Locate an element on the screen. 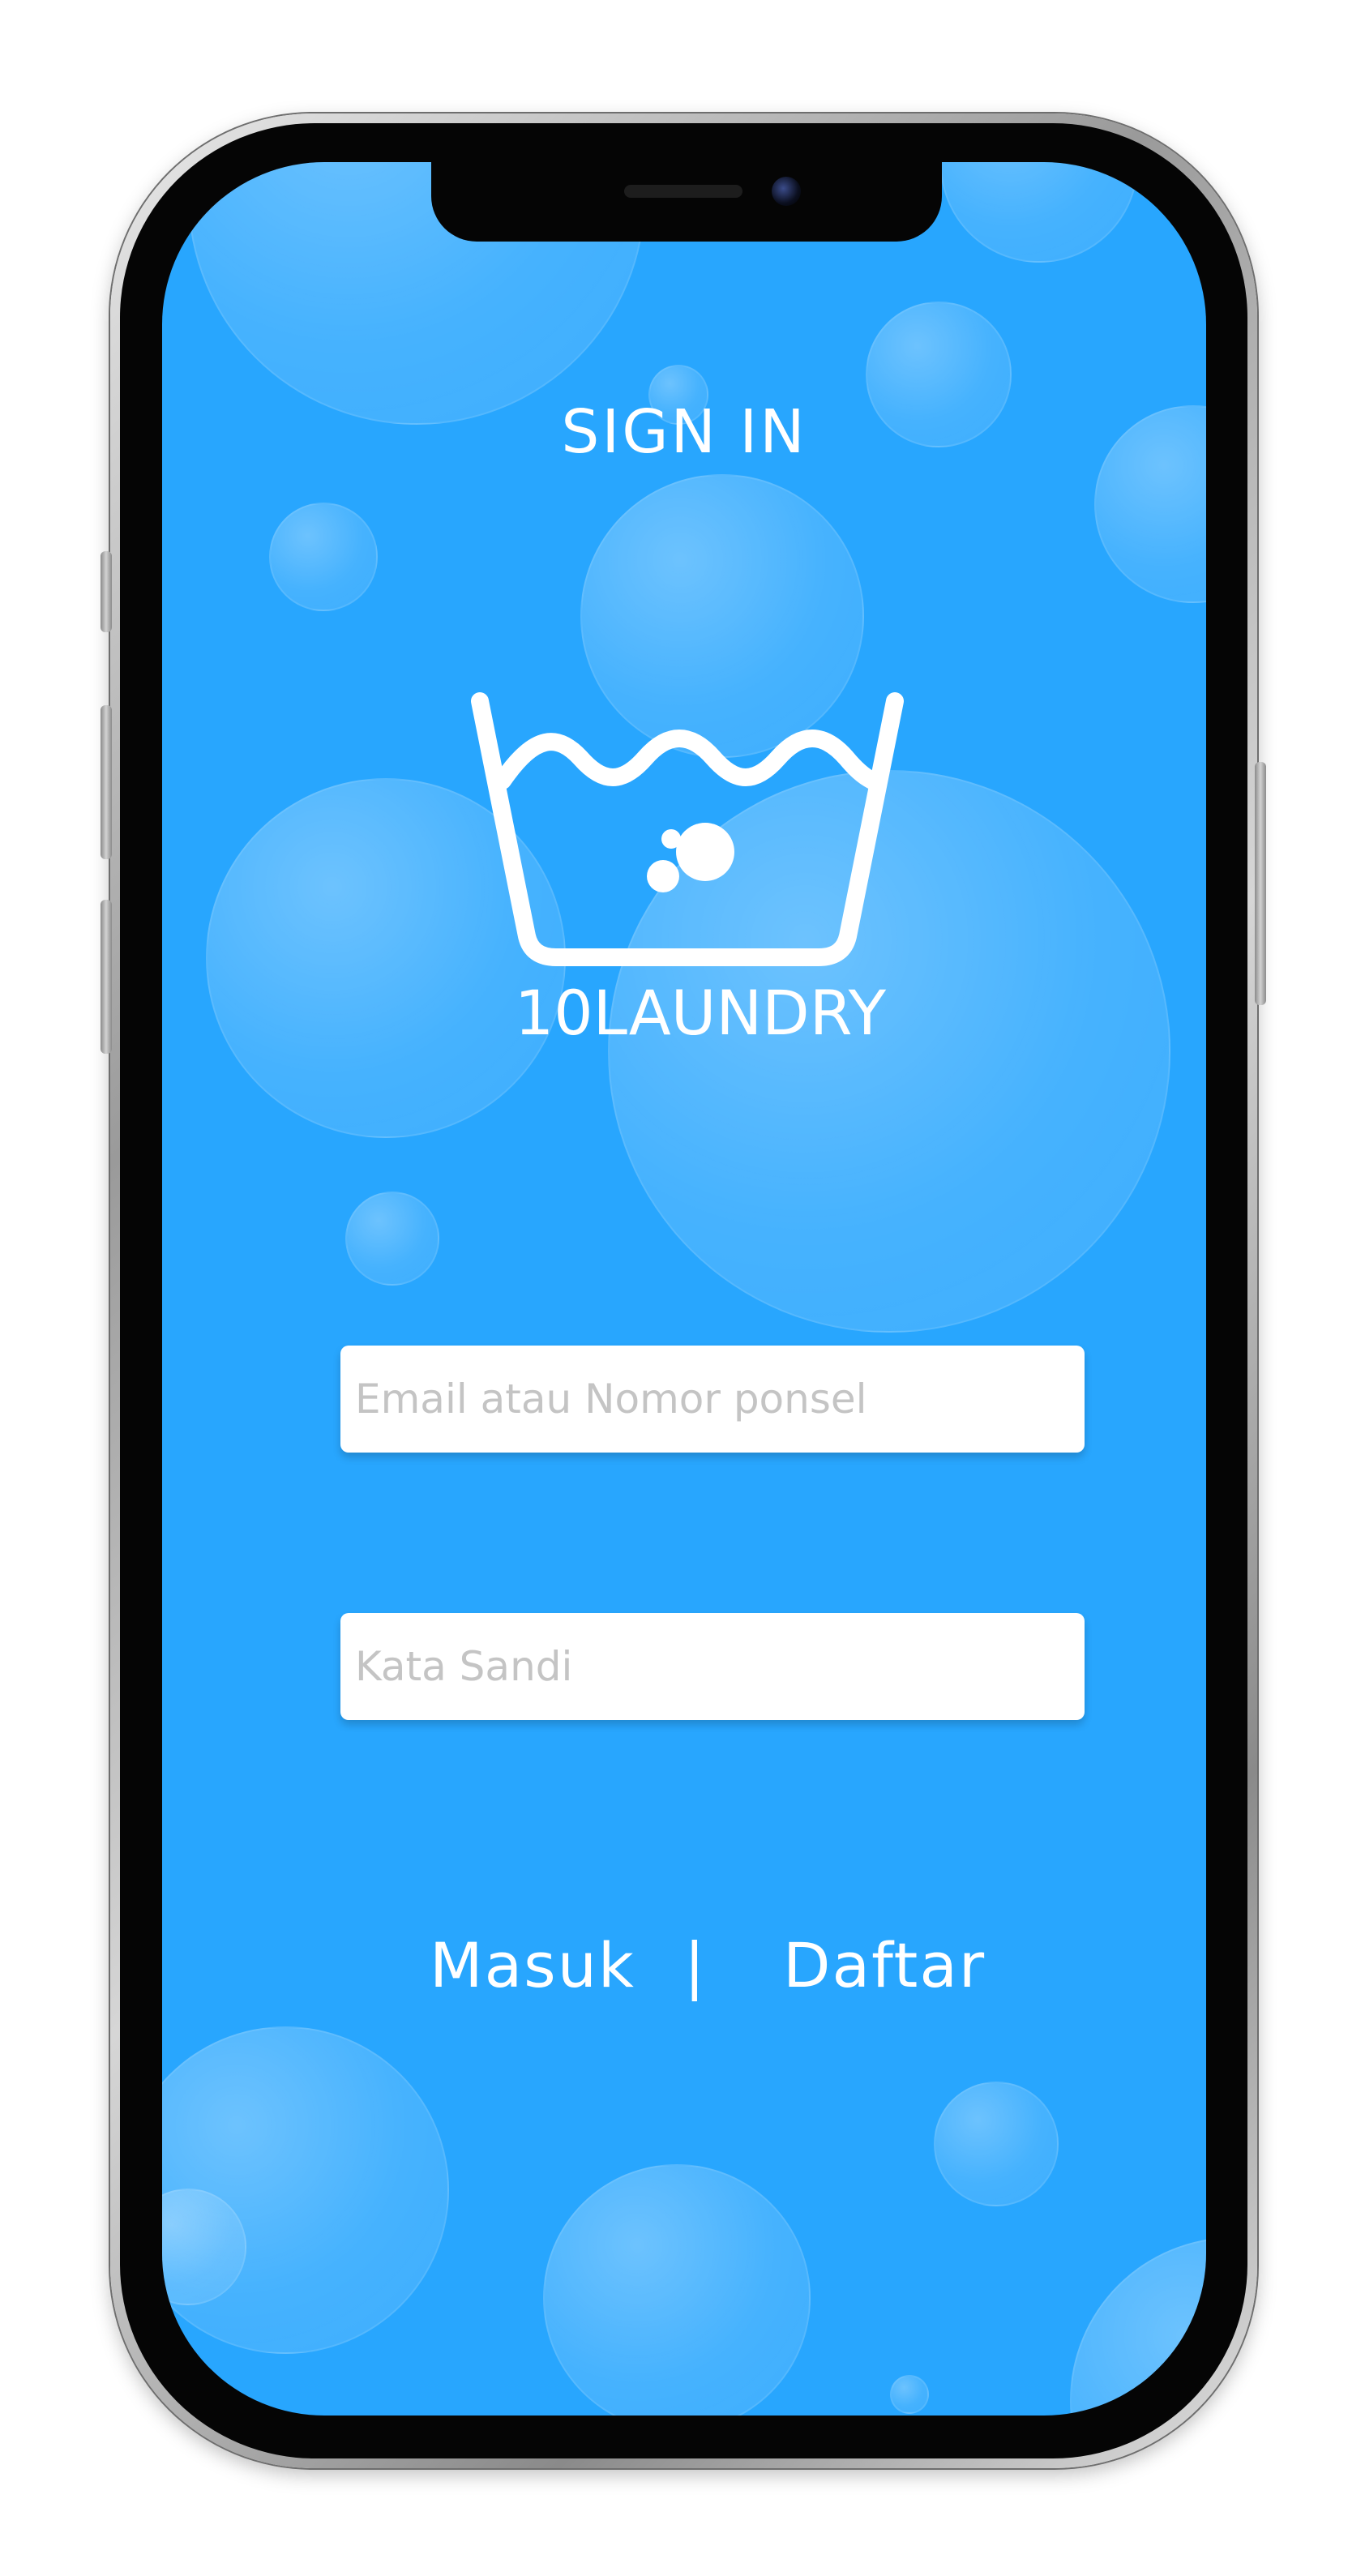 The image size is (1365, 2576). email-field is located at coordinates (712, 1399).